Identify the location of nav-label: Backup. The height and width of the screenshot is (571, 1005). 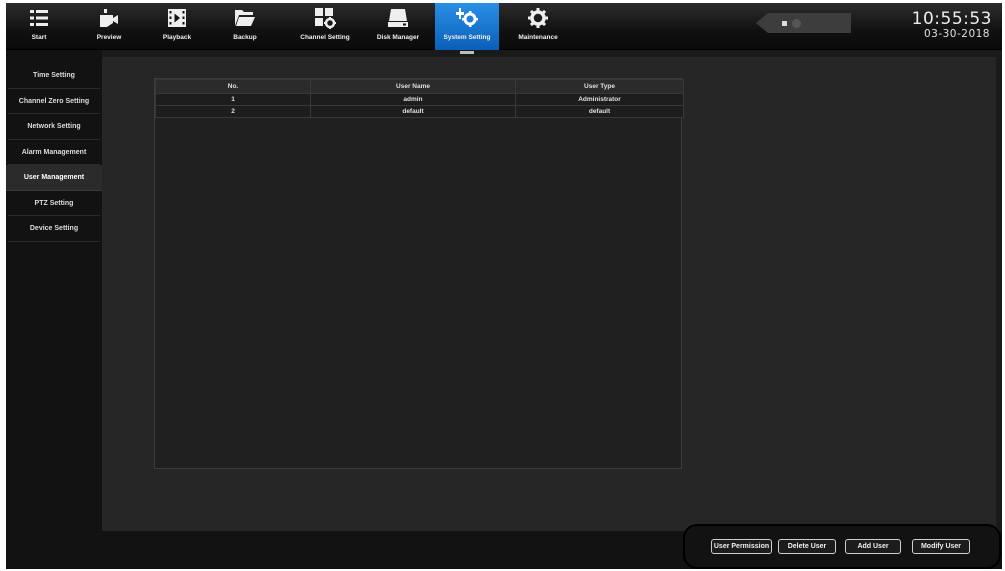
(245, 37).